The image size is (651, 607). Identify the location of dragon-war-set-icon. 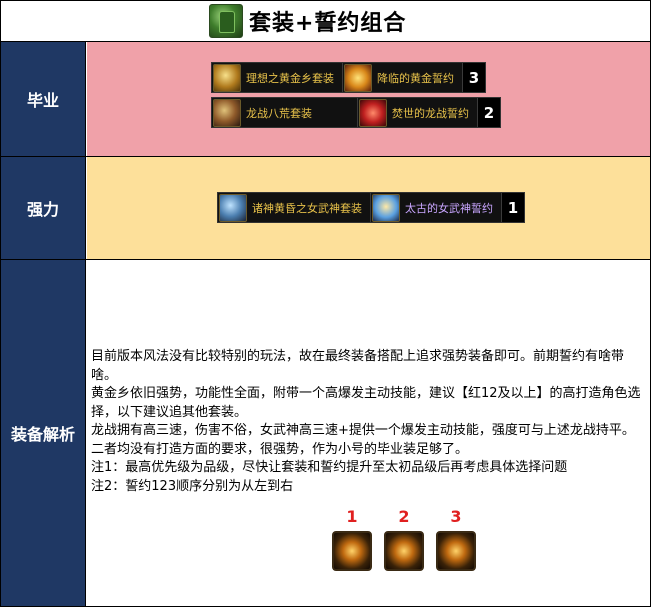
(227, 112).